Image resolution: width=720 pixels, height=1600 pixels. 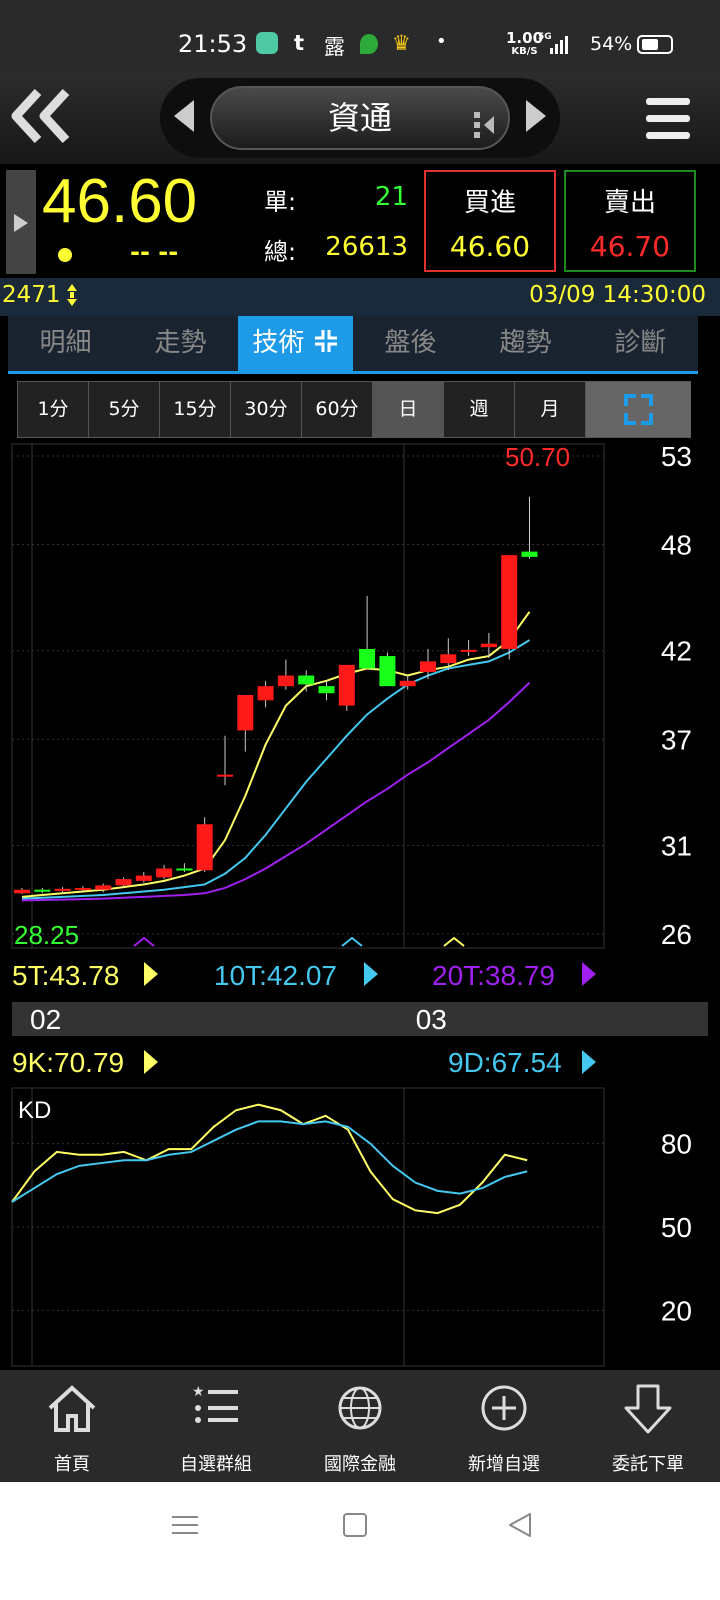 I want to click on info-row: 2471 03/09 14:30:00, so click(x=360, y=297).